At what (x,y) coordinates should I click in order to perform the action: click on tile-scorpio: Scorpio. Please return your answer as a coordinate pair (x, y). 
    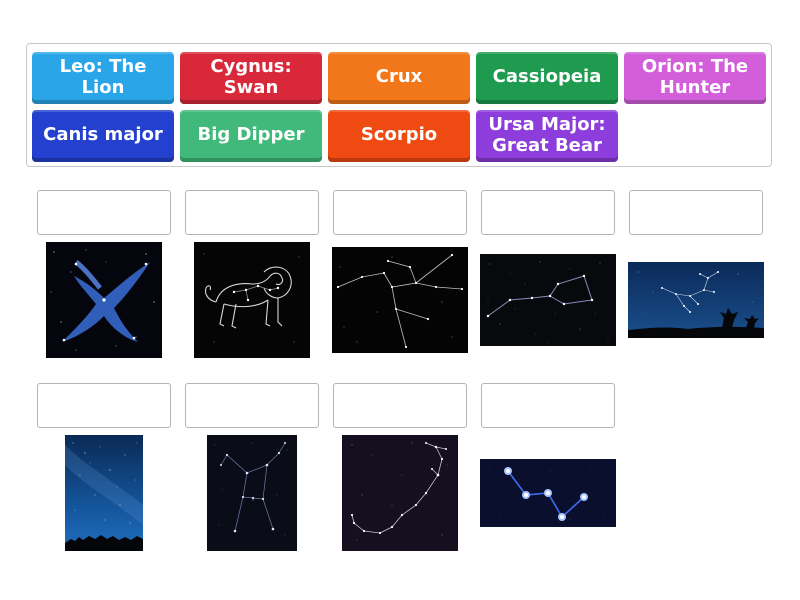
    Looking at the image, I should click on (399, 136).